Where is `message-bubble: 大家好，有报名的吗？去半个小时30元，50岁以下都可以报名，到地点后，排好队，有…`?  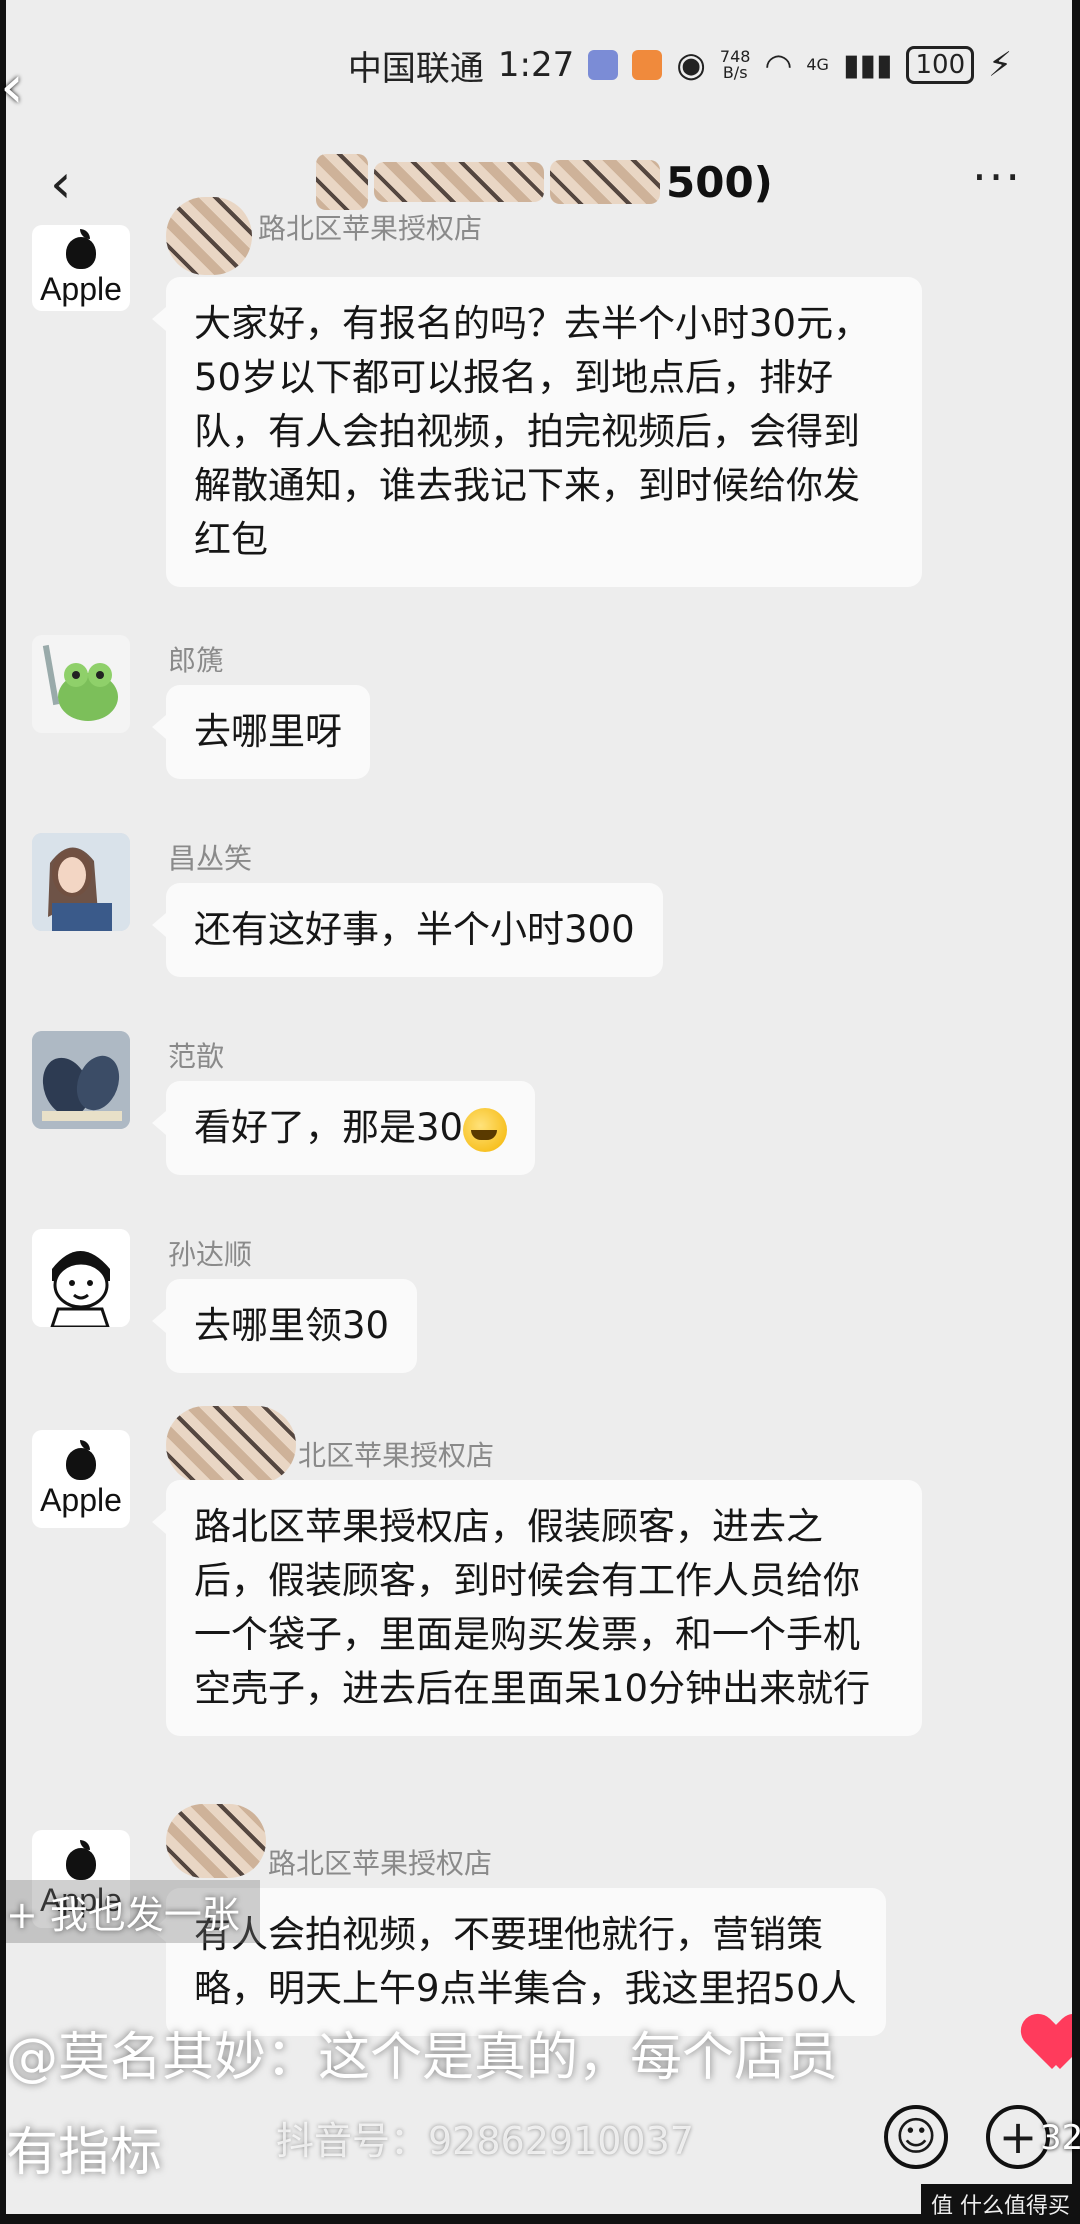
message-bubble: 大家好，有报名的吗？去半个小时30元，50岁以下都可以报名，到地点后，排好队，有… is located at coordinates (537, 432).